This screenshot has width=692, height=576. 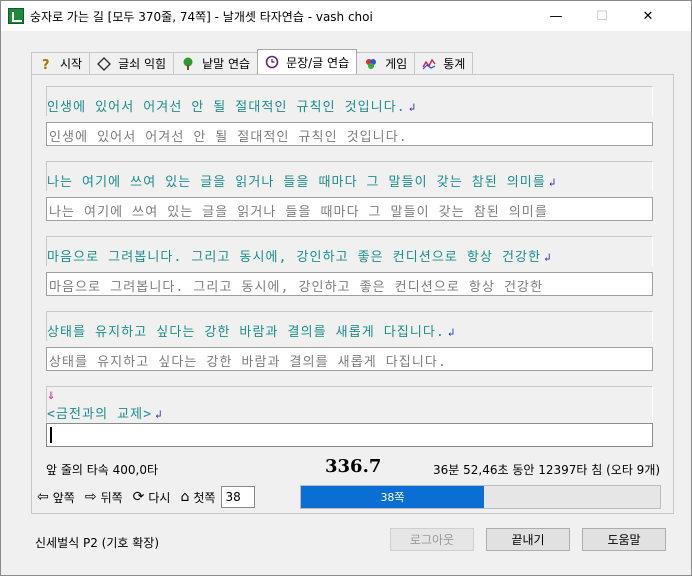 What do you see at coordinates (102, 470) in the screenshot?
I see `previous-line-speed: 앞 줄의 타속 400,0타` at bounding box center [102, 470].